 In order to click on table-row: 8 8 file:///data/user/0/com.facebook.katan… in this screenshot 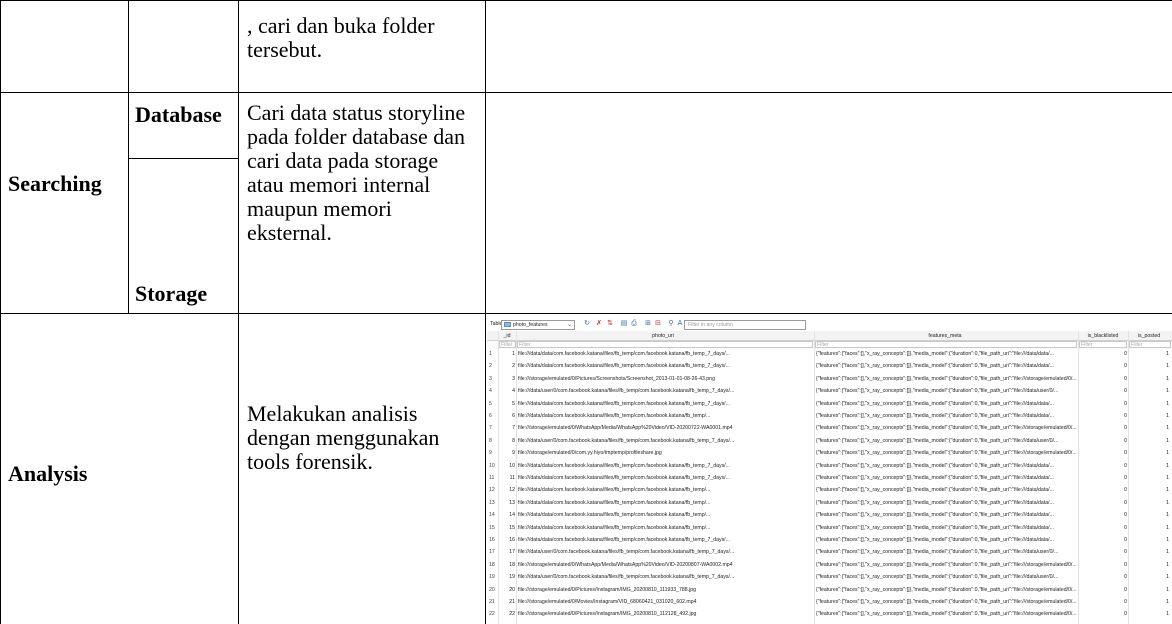, I will do `click(829, 441)`.